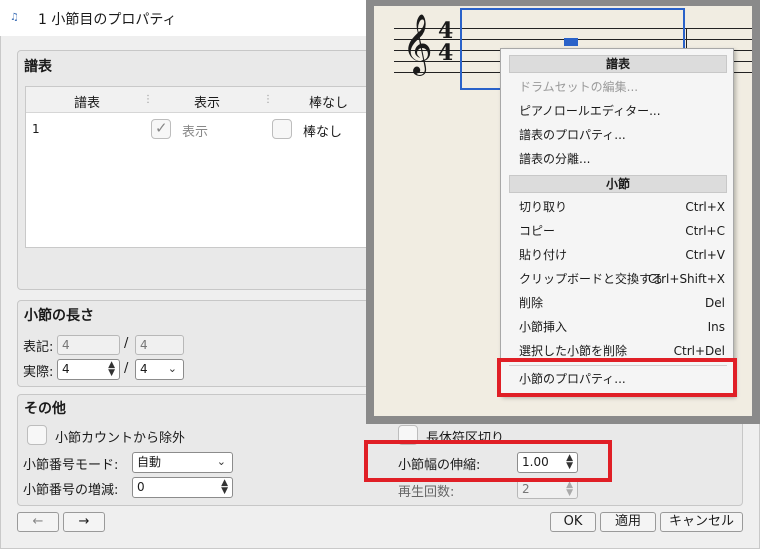 The width and height of the screenshot is (760, 549). What do you see at coordinates (618, 64) in the screenshot?
I see `menu-header-staff: 譜表` at bounding box center [618, 64].